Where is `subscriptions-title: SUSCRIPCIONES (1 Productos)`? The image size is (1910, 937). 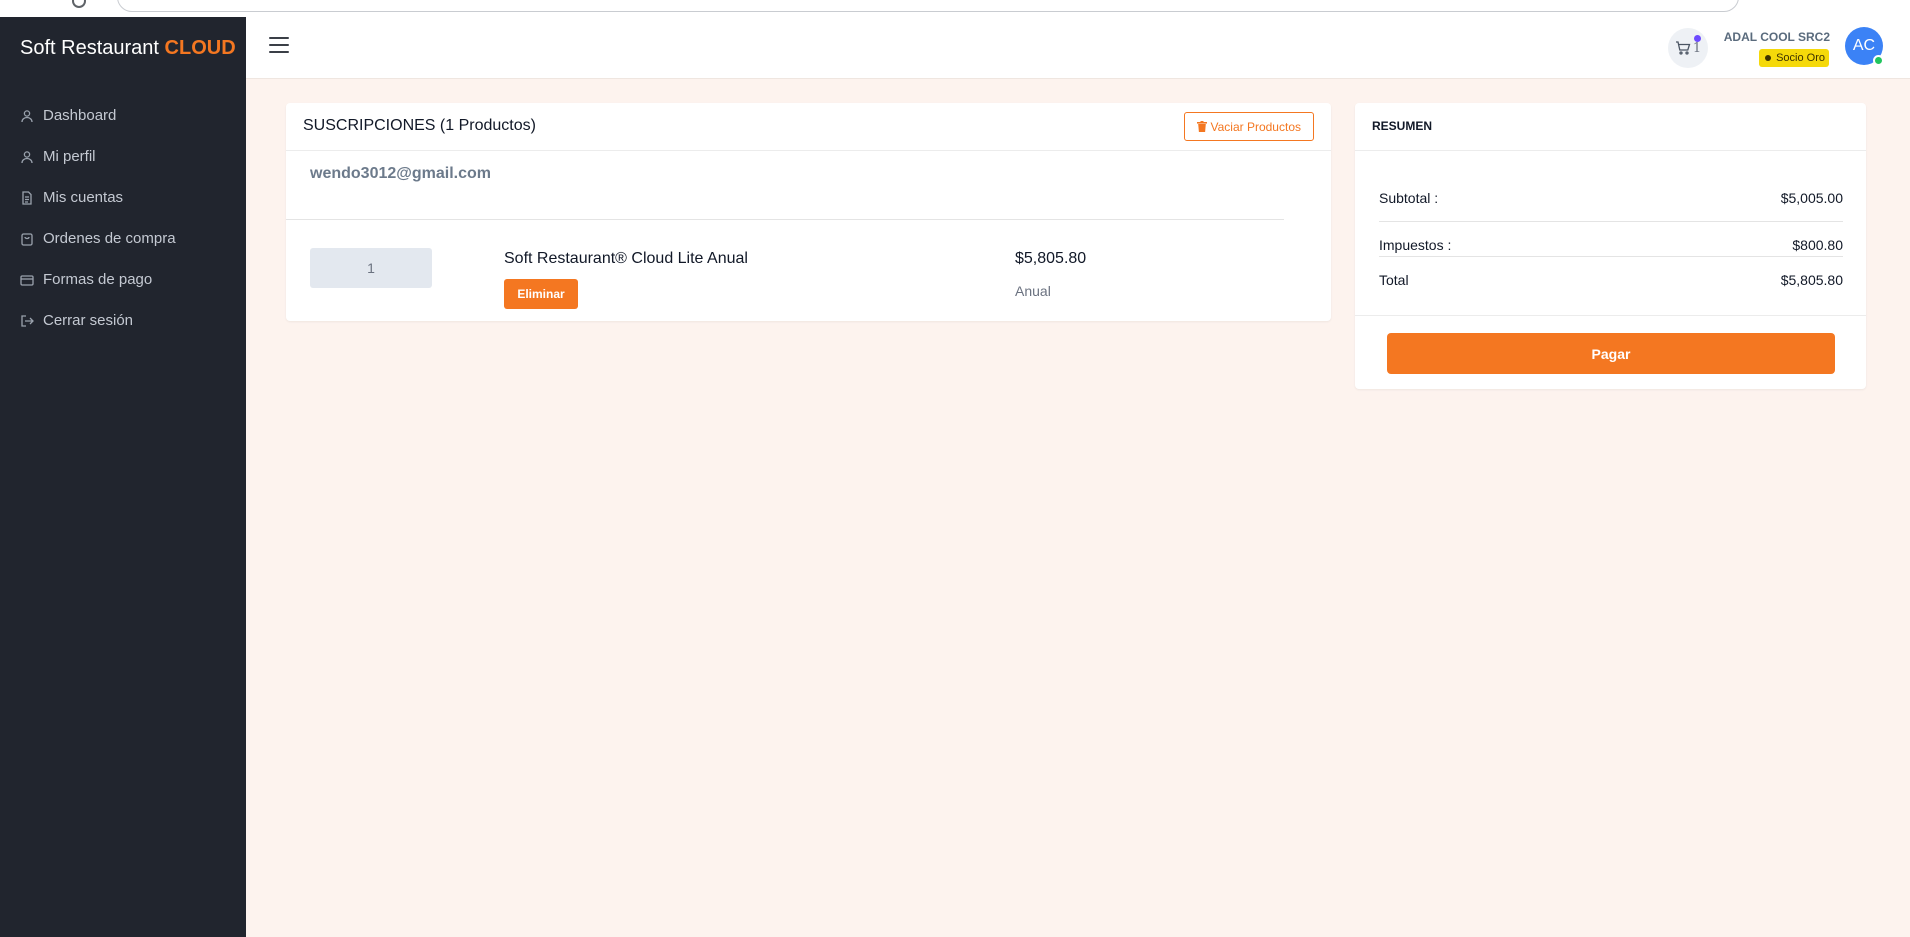
subscriptions-title: SUSCRIPCIONES (1 Productos) is located at coordinates (419, 125).